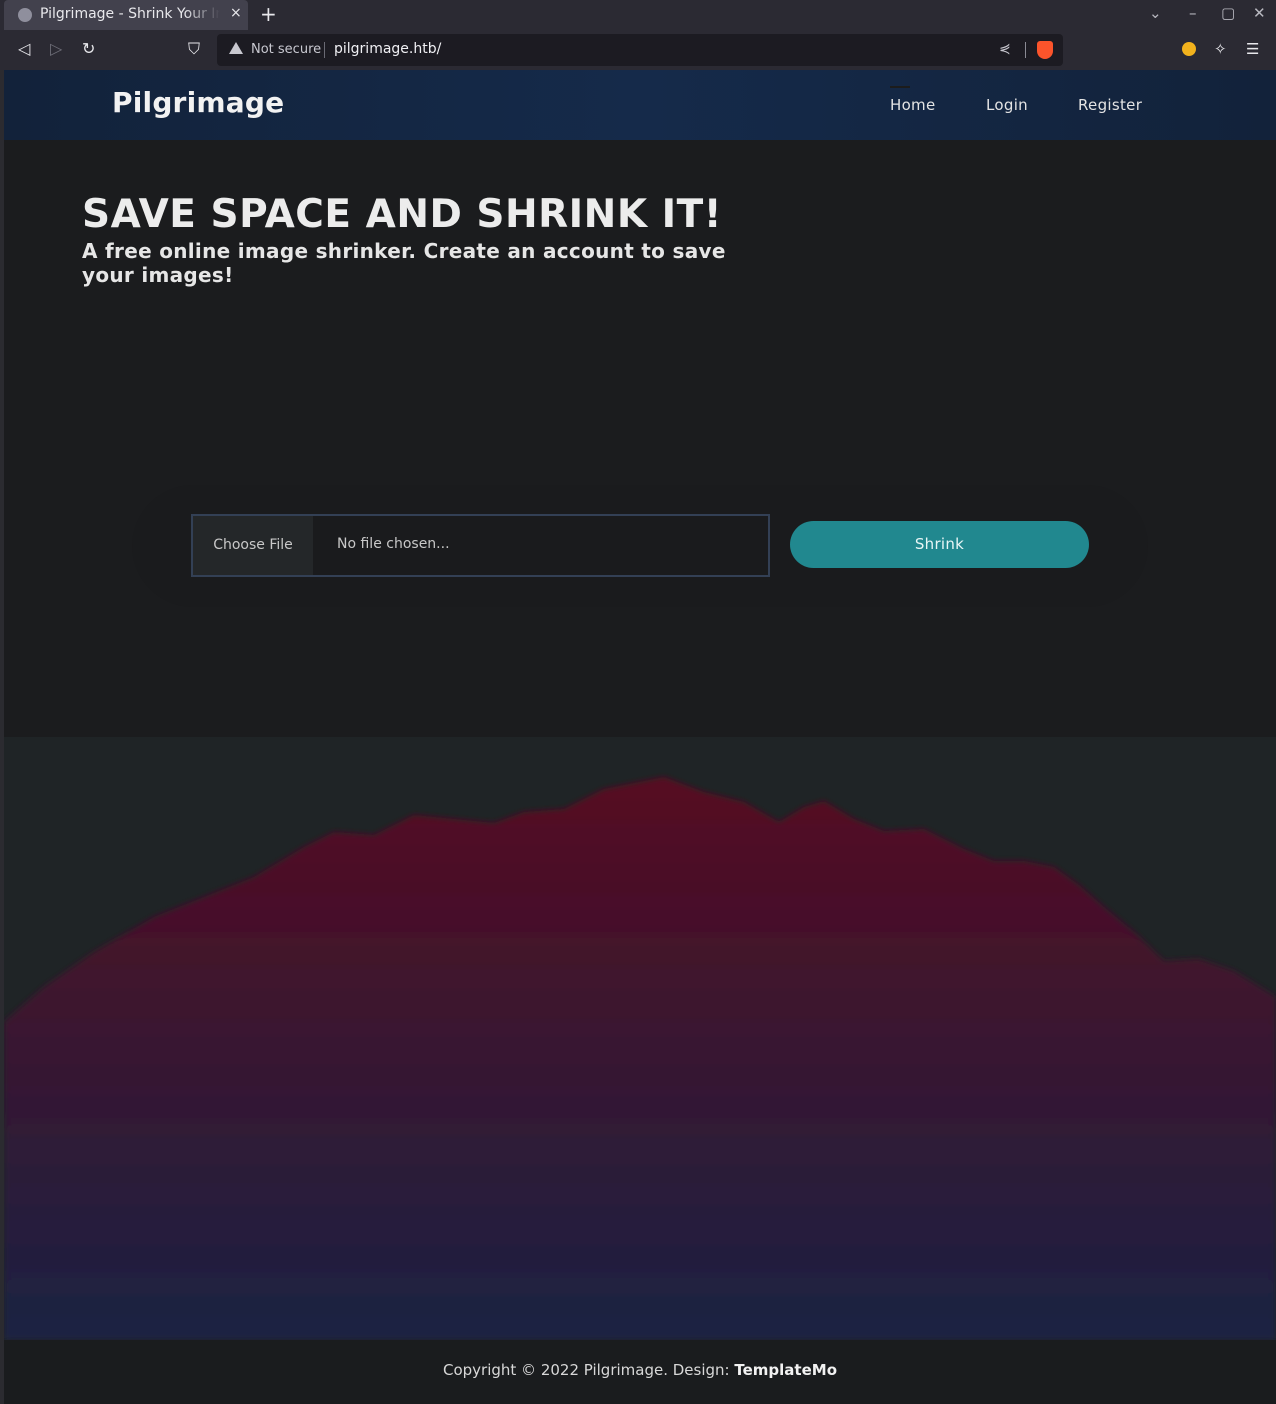 The height and width of the screenshot is (1404, 1276). What do you see at coordinates (1252, 49) in the screenshot?
I see `menu-icon: ☰` at bounding box center [1252, 49].